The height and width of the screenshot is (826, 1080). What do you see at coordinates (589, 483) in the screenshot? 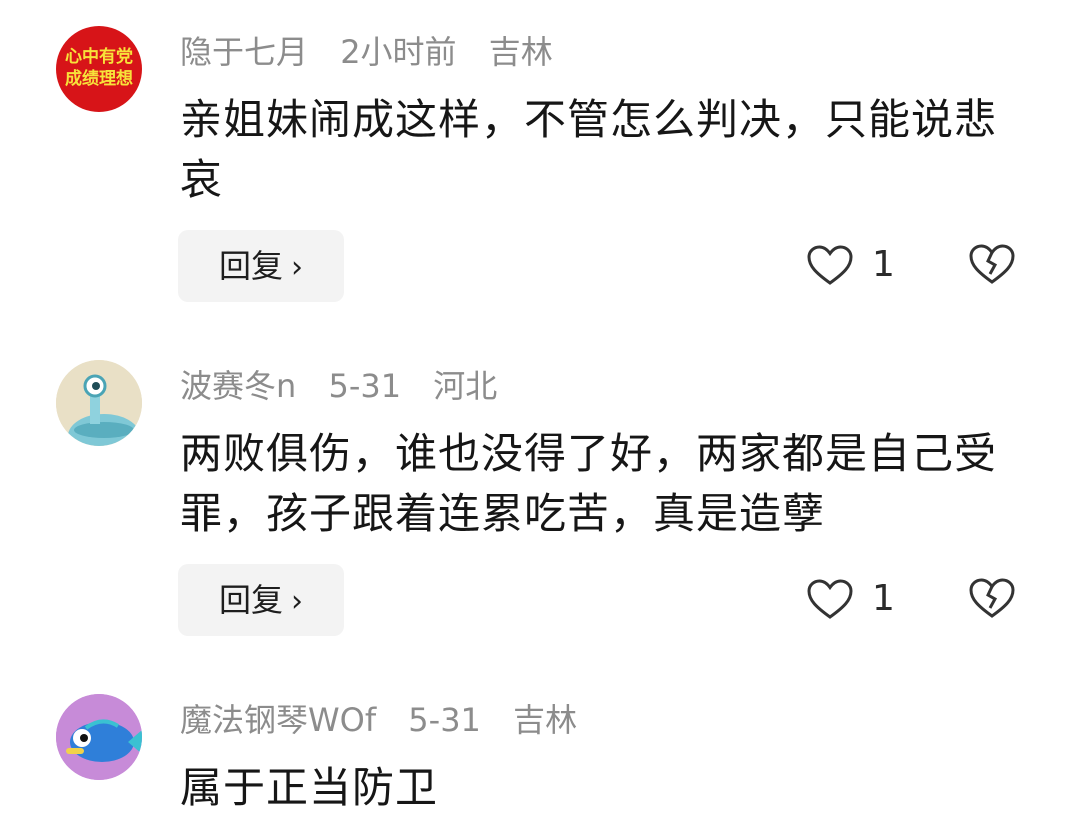
I see `comment-text: 两败俱伤，谁也没得了好，两家都是自己受罪，孩子跟着连累吃苦，真是造孽` at bounding box center [589, 483].